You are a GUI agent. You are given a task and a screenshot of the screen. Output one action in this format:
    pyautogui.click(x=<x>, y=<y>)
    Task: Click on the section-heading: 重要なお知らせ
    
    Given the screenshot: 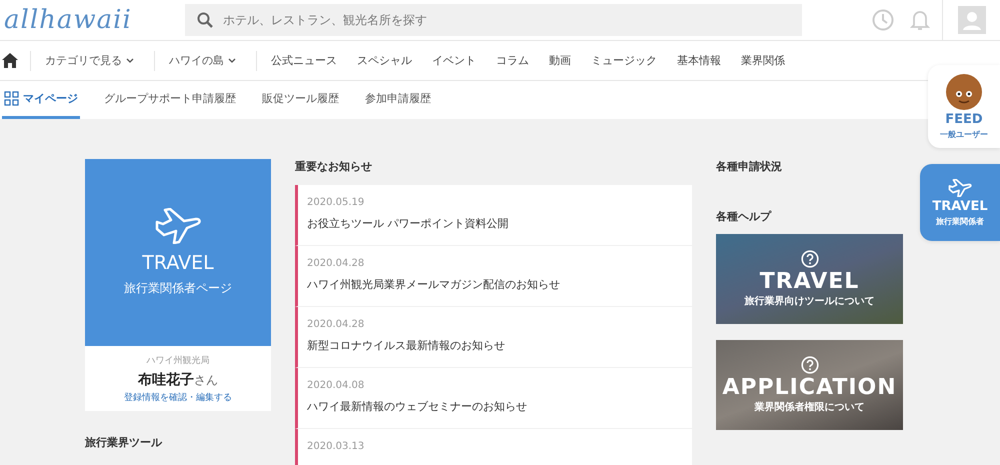 What is the action you would take?
    pyautogui.click(x=334, y=166)
    